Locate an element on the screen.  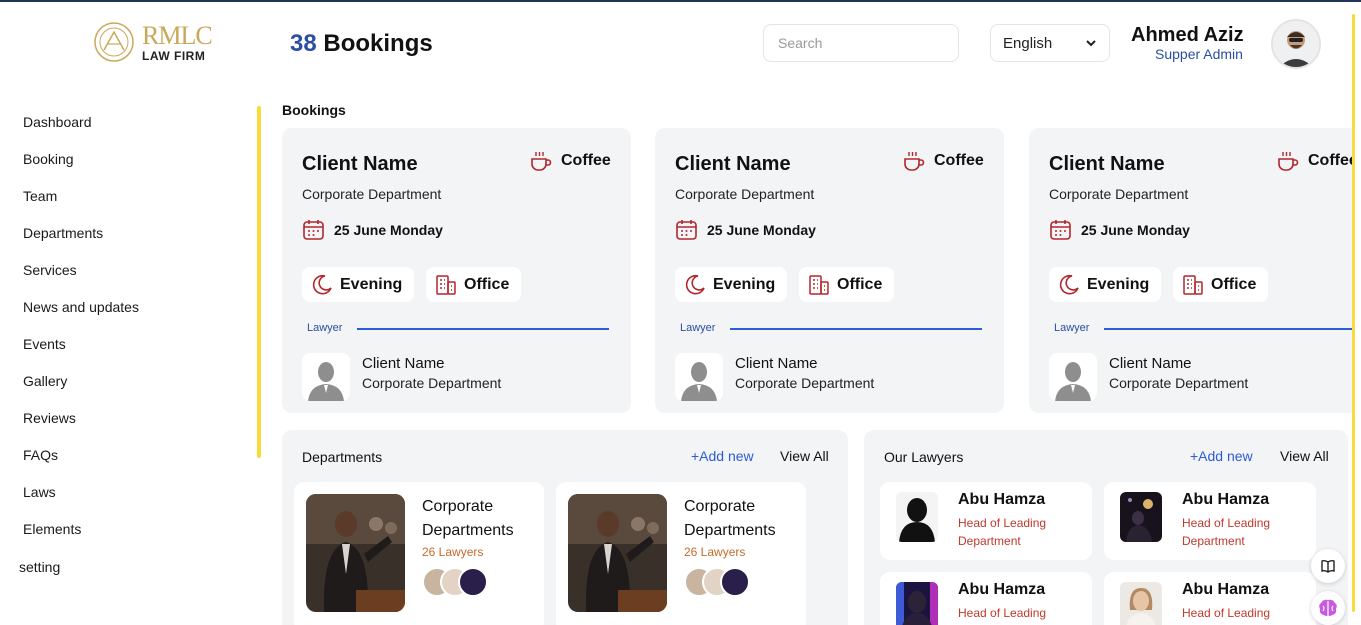
sidebar-item-elements: Elements is located at coordinates (52, 528).